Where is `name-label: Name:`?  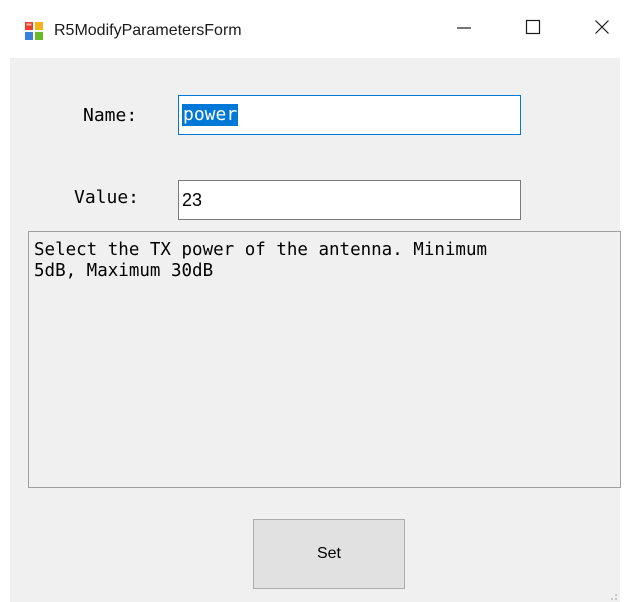 name-label: Name: is located at coordinates (110, 115).